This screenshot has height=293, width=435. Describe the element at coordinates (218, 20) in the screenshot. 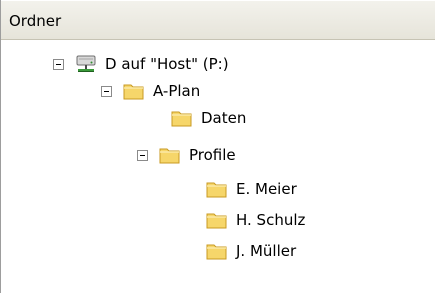

I see `pane-header: Ordner` at that location.